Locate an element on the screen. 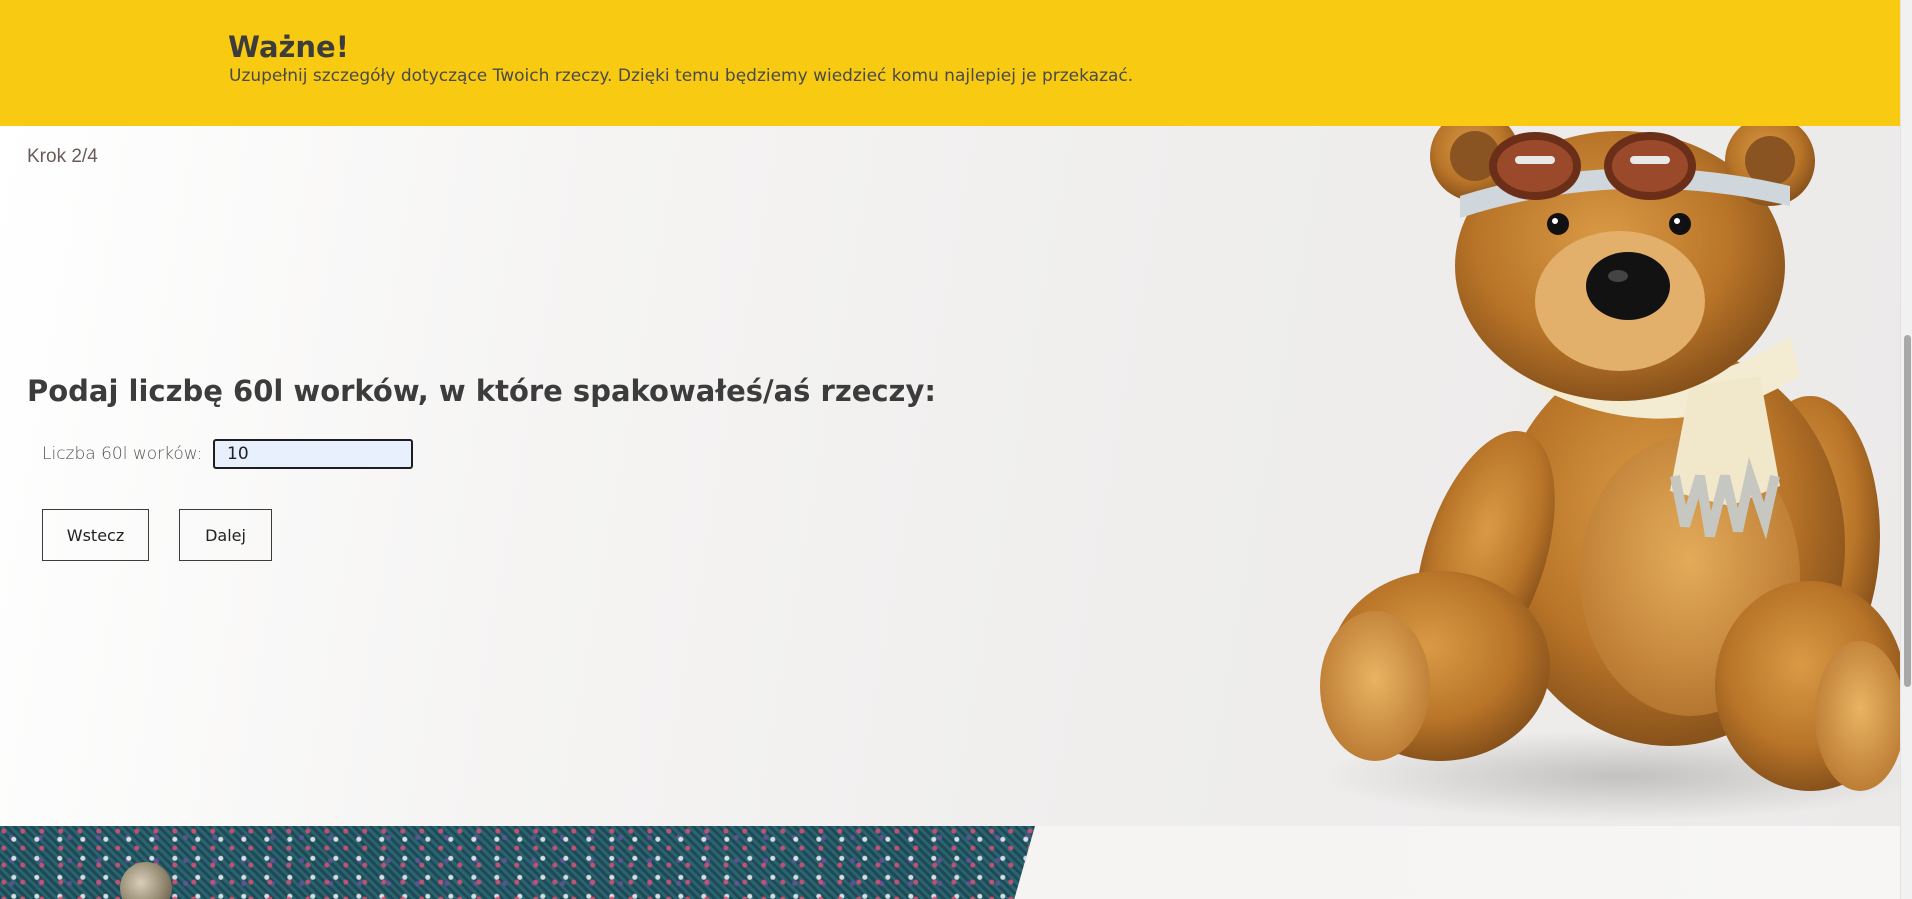 This screenshot has height=899, width=1912. next-button: Dalej is located at coordinates (225, 535).